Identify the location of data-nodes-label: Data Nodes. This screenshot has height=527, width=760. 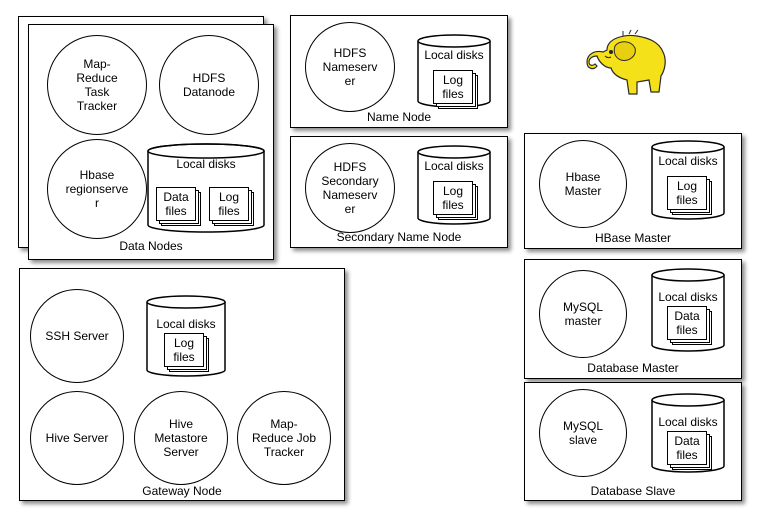
(151, 246).